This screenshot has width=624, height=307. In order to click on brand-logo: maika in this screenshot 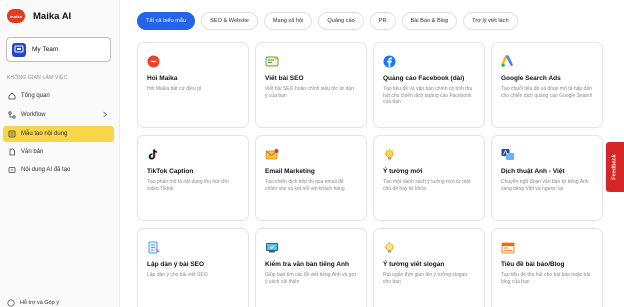, I will do `click(16, 16)`.